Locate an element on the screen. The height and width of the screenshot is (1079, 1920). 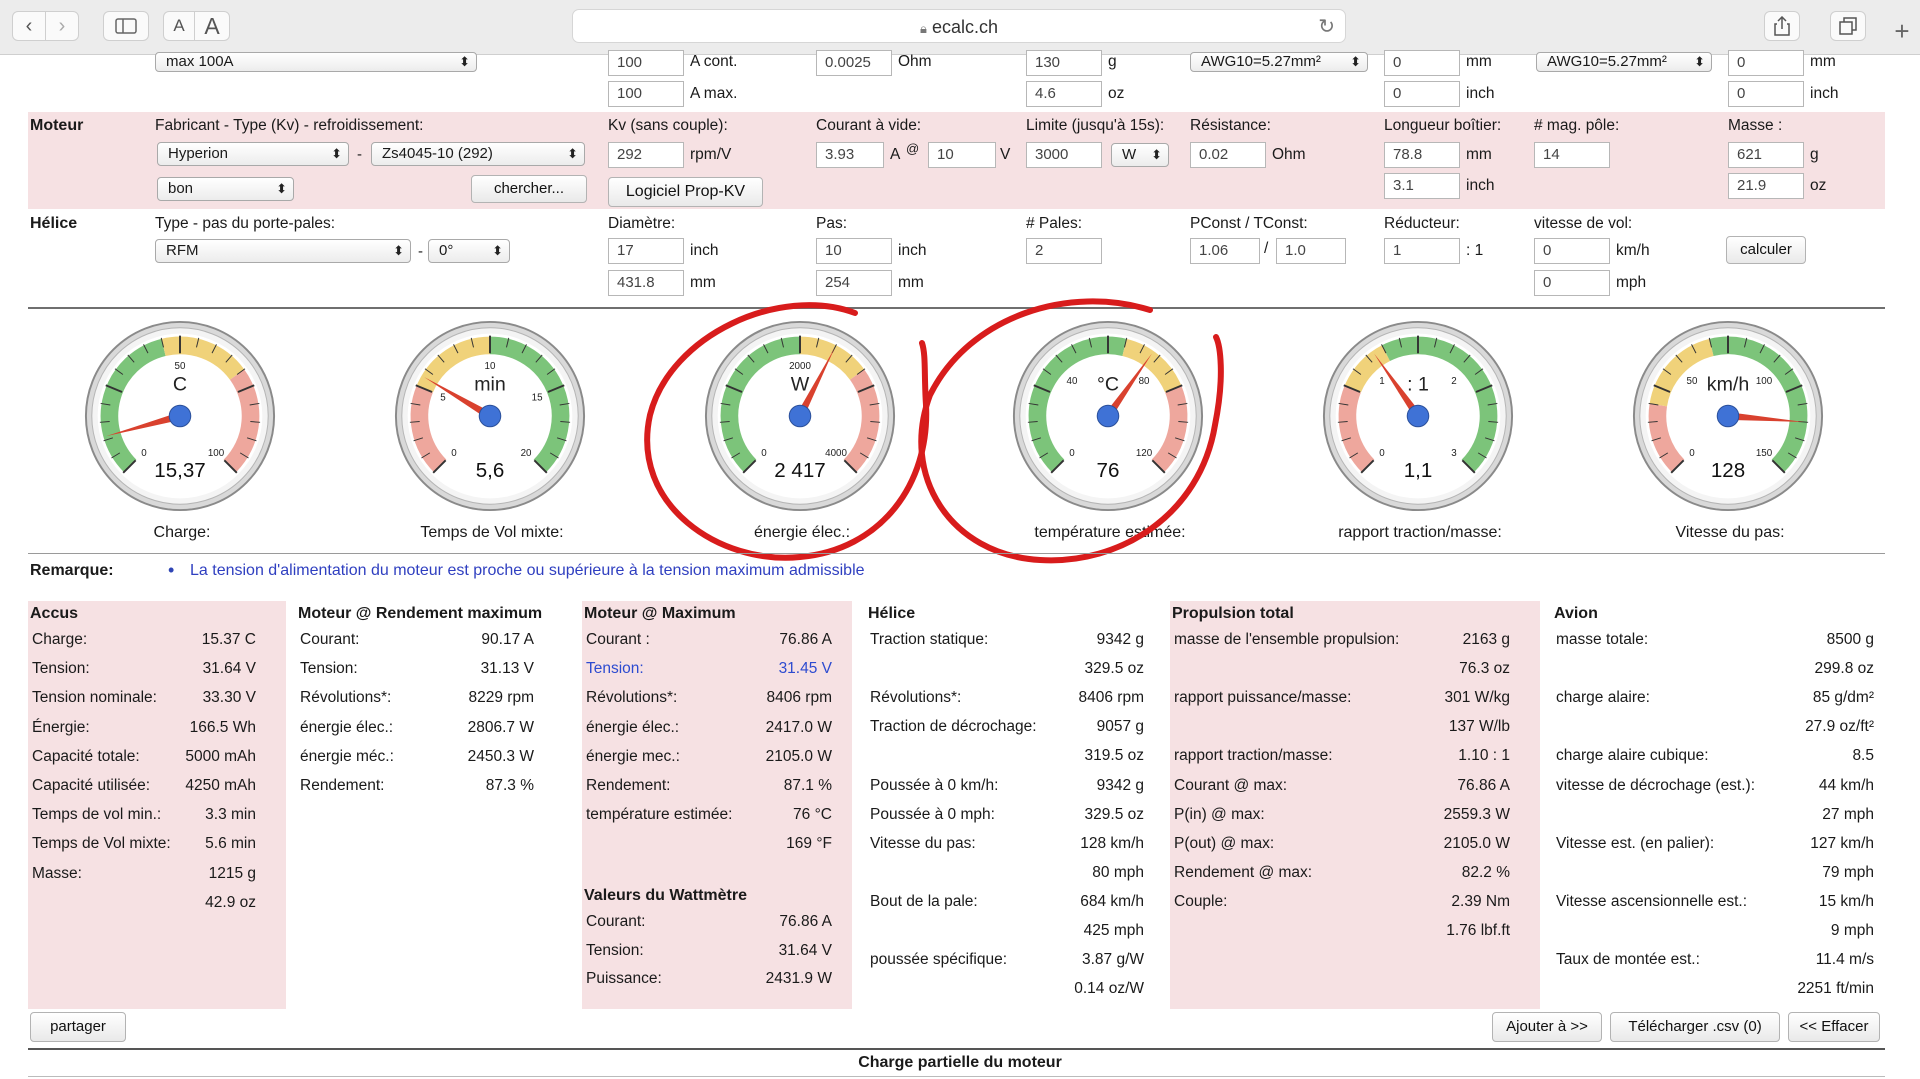
result-label: Capacité utilisée: is located at coordinates (91, 785).